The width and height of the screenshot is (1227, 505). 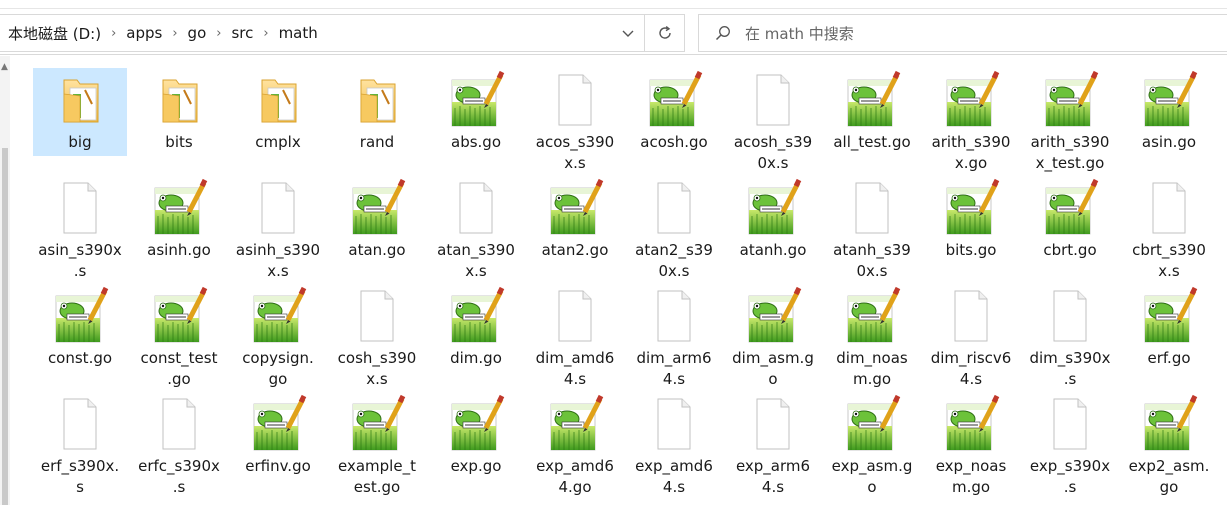 I want to click on address-history-dropdown, so click(x=628, y=34).